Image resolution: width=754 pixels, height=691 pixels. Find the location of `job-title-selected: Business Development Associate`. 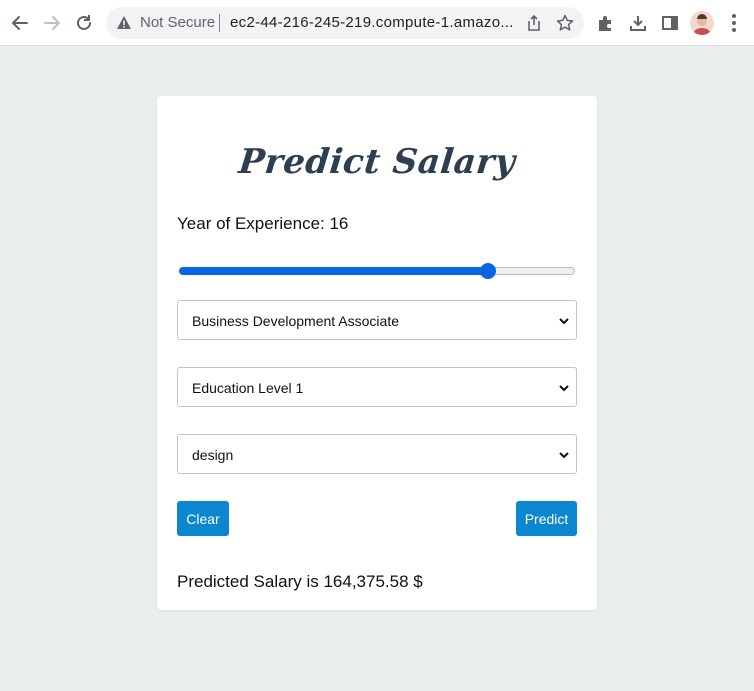

job-title-selected: Business Development Associate is located at coordinates (295, 321).